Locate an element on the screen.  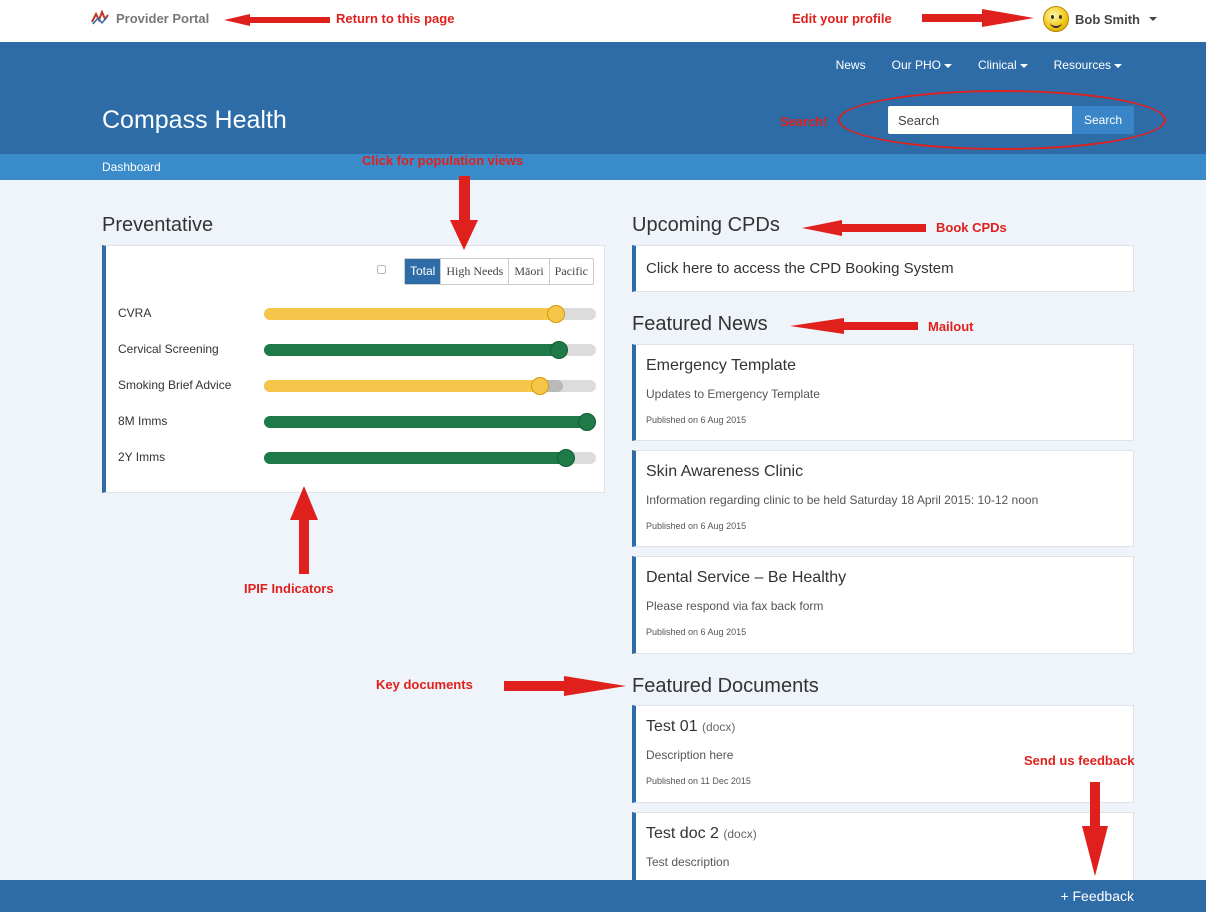
documents-title: Featured Documents is located at coordinates (725, 686).